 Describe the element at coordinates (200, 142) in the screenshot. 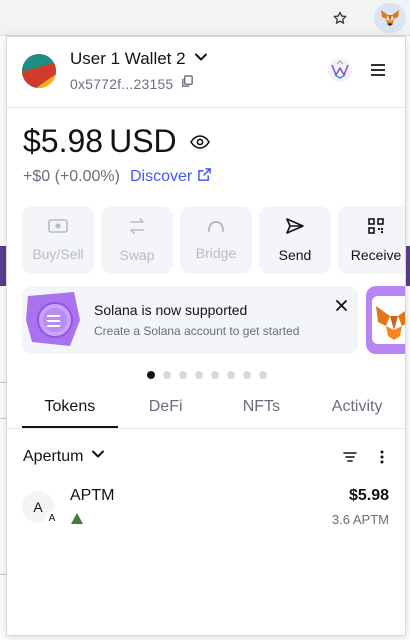

I see `eye-icon` at that location.